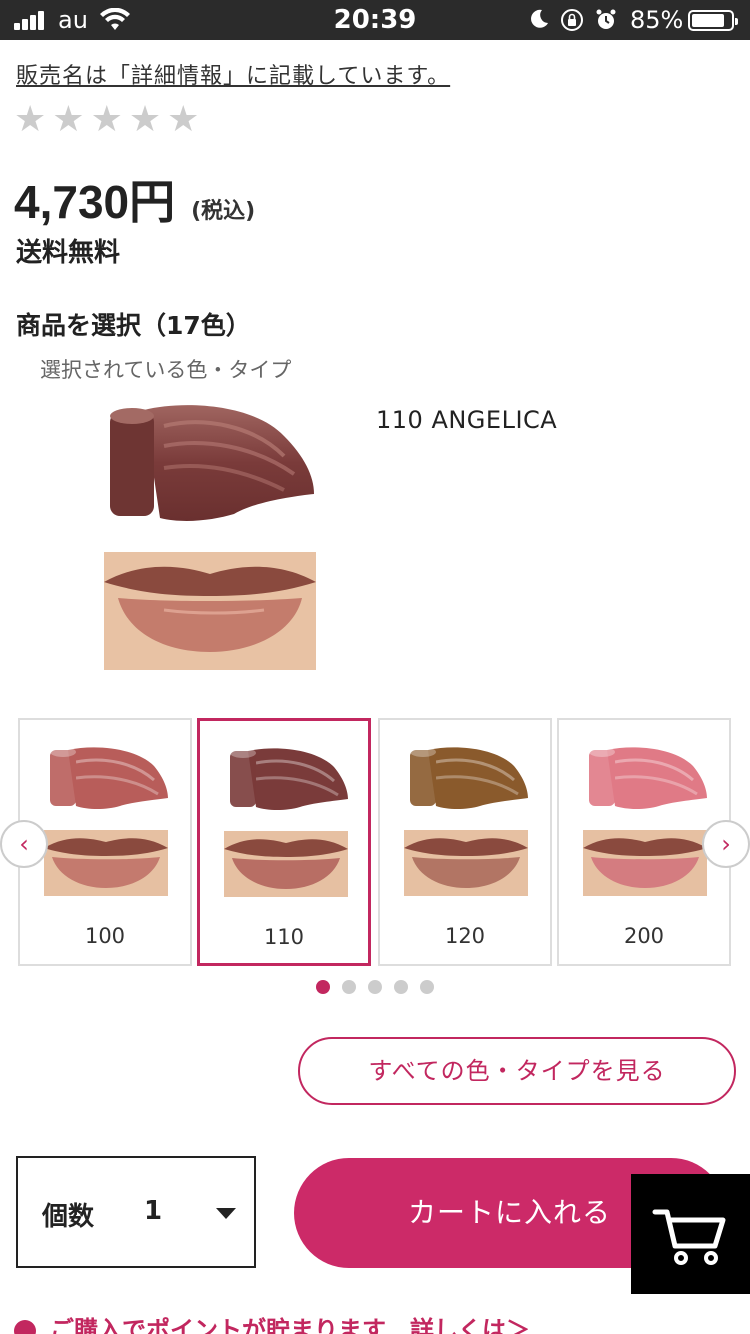 This screenshot has height=1334, width=750. Describe the element at coordinates (606, 19) in the screenshot. I see `alarm-icon` at that location.